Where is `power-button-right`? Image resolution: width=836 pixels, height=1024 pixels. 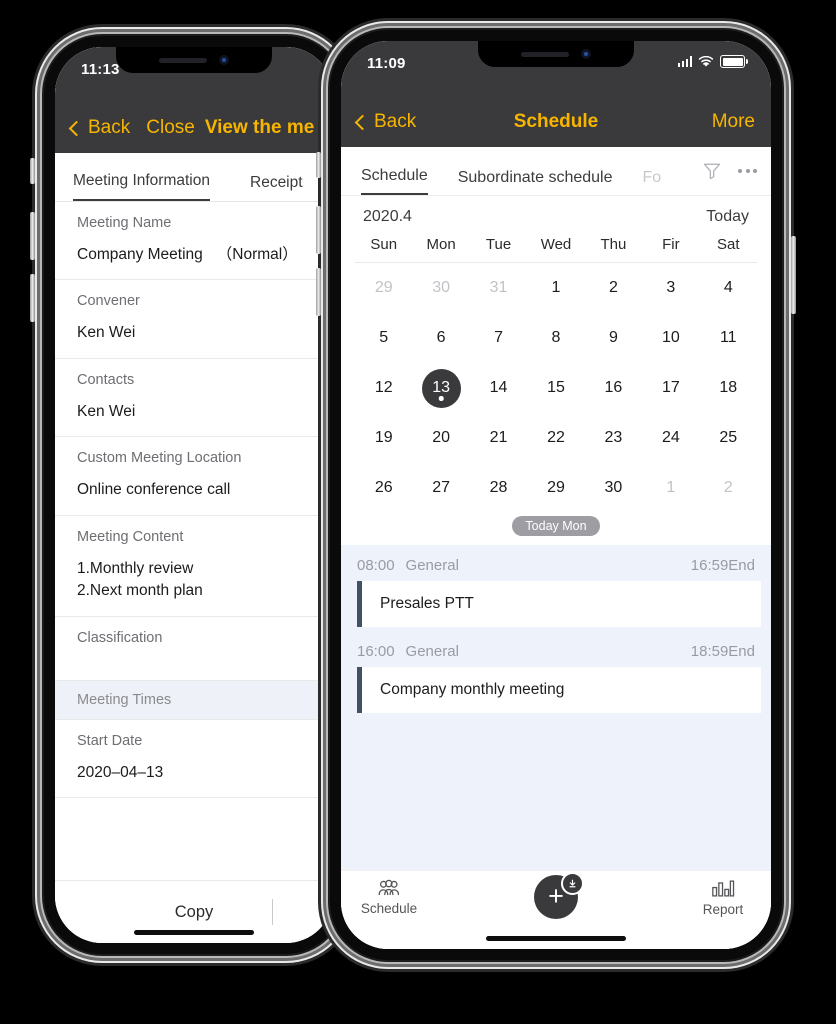
power-button-right is located at coordinates (793, 275).